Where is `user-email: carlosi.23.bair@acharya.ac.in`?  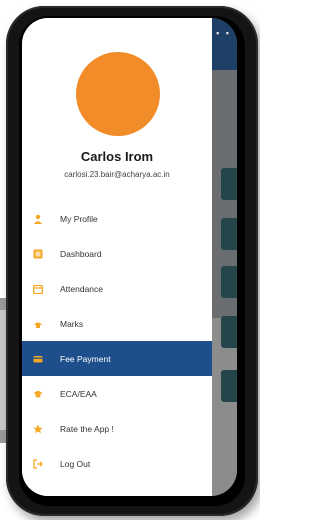
user-email: carlosi.23.bair@acharya.ac.in is located at coordinates (117, 174).